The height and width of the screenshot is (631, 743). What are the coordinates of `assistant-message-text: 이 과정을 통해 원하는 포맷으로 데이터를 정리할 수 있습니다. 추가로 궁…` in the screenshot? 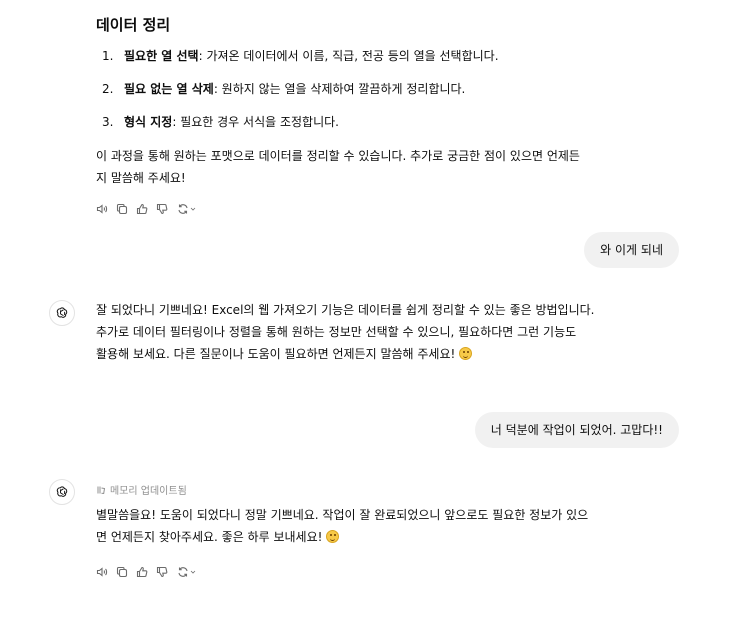 It's located at (338, 167).